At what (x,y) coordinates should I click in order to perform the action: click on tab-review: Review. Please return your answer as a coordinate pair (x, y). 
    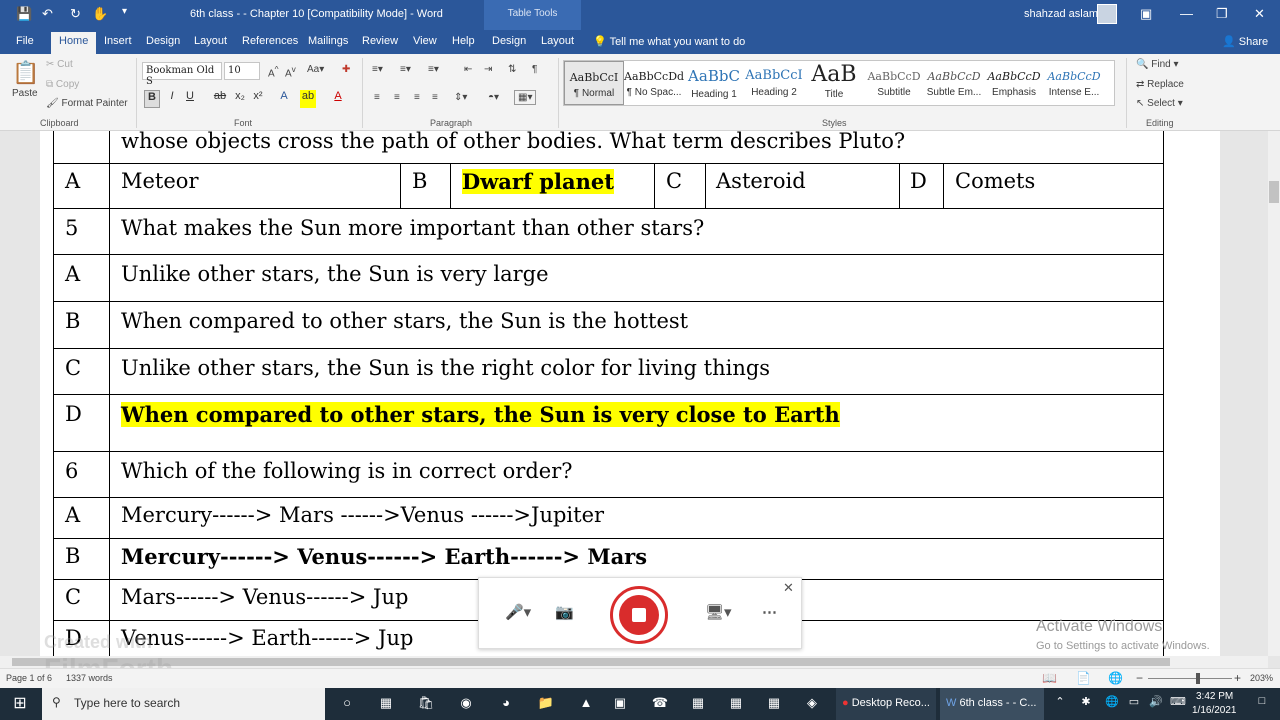
    Looking at the image, I should click on (380, 41).